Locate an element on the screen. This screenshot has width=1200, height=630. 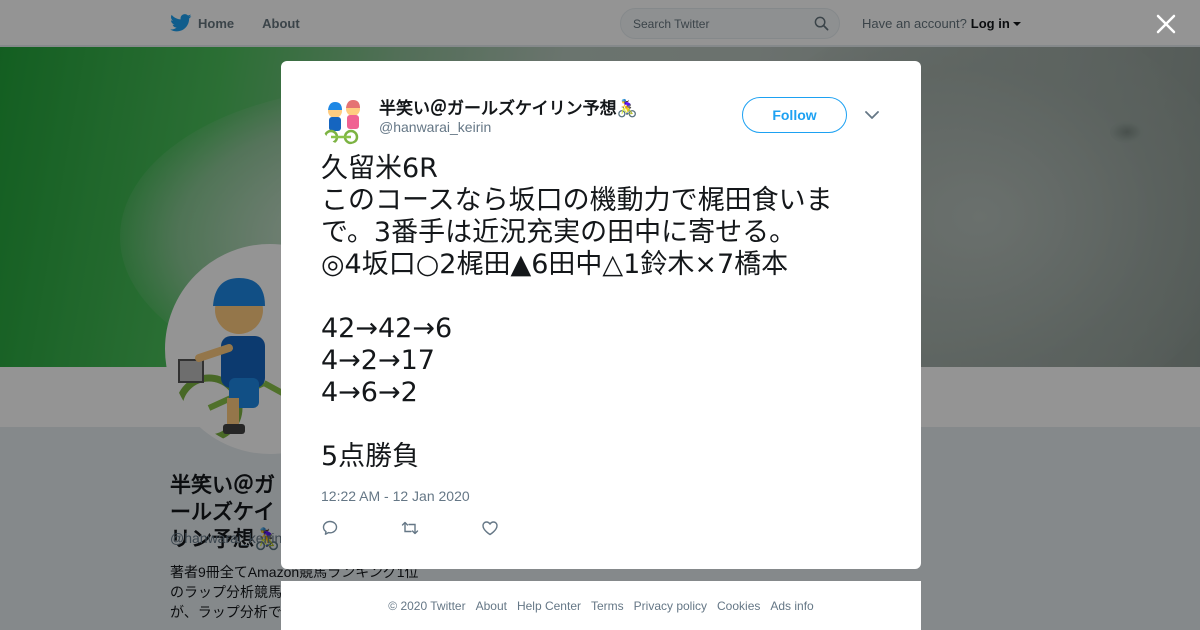
tweet-line: 久留米6R is located at coordinates (379, 168).